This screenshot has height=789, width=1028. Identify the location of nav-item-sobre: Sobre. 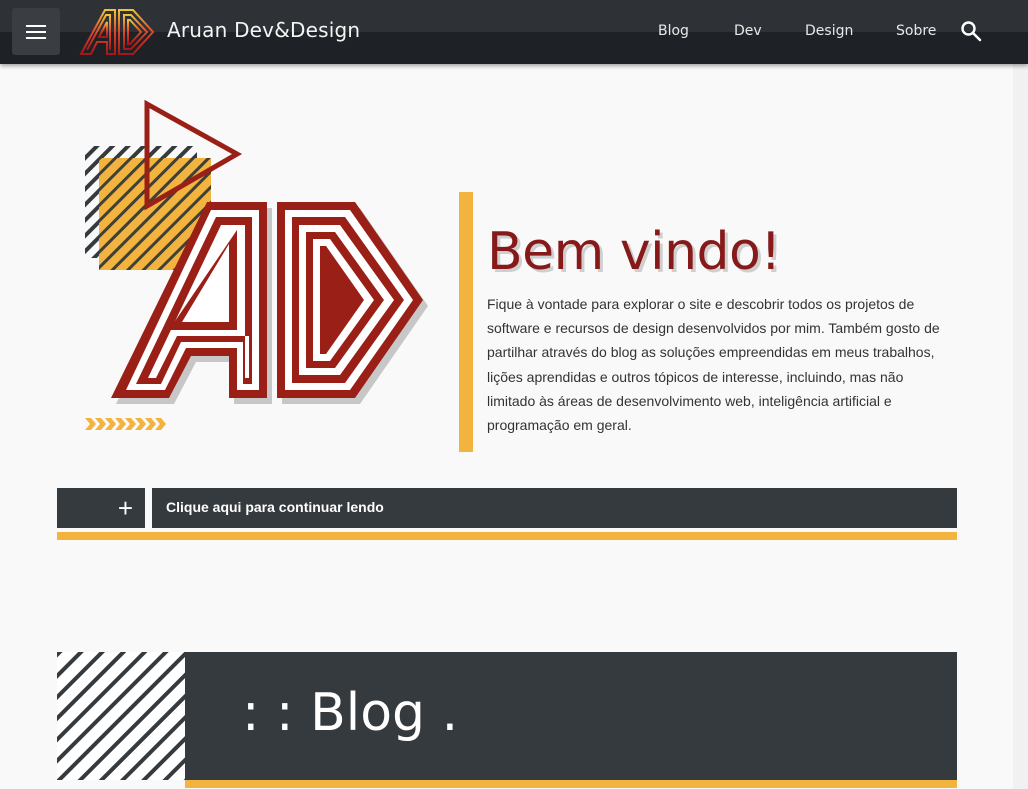
(916, 31).